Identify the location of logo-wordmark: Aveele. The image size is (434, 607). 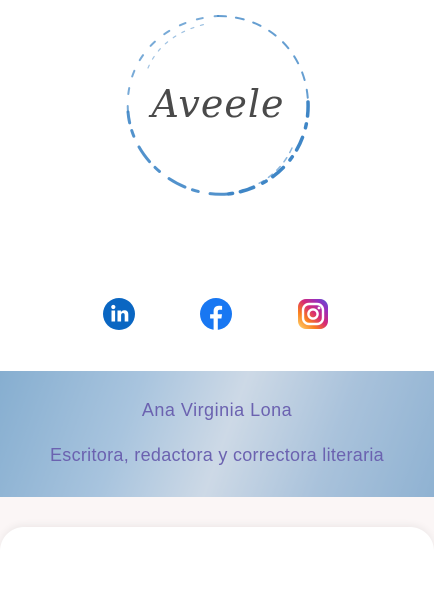
(218, 104).